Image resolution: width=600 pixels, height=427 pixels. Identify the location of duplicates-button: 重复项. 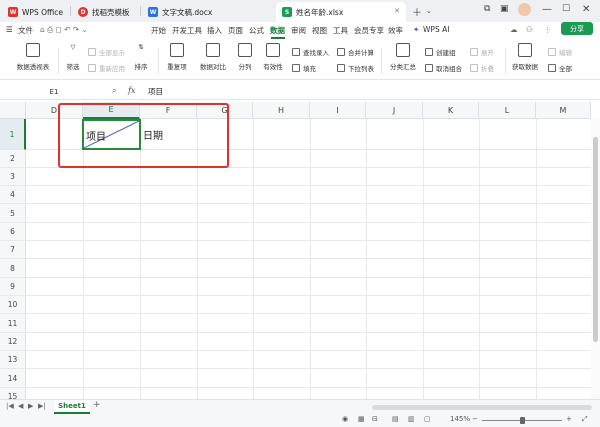
(177, 57).